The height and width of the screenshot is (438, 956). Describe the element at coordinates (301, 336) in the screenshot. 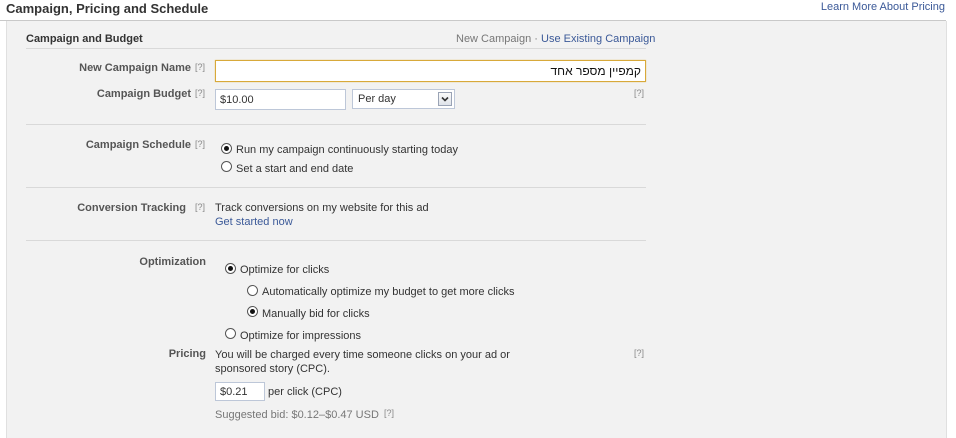

I see `optimize-impressions-label: Optimize for impressions` at that location.